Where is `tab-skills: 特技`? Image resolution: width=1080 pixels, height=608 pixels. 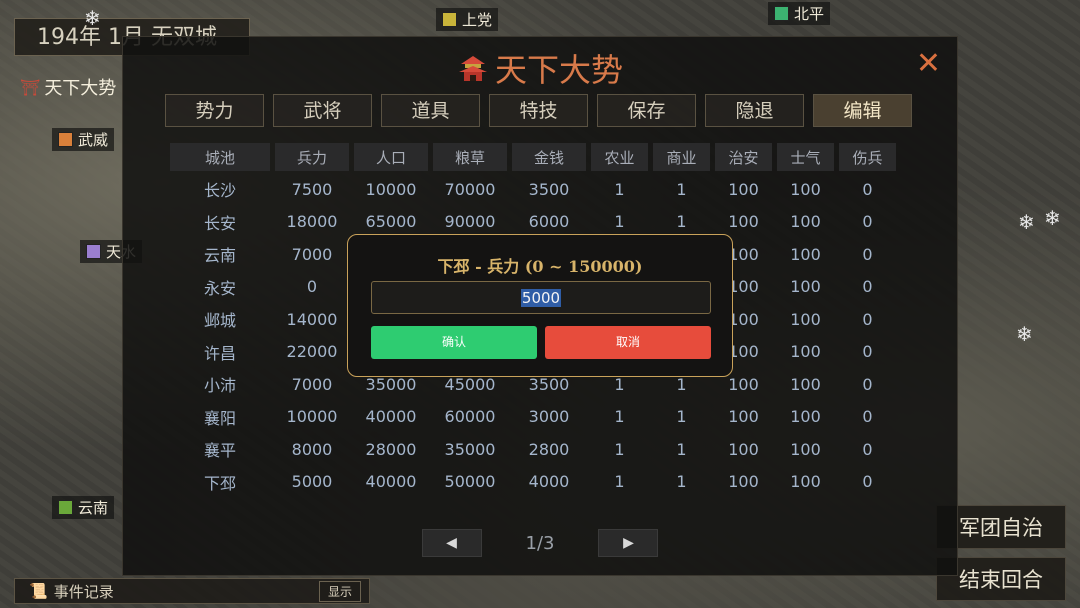
tab-skills: 特技 is located at coordinates (538, 110).